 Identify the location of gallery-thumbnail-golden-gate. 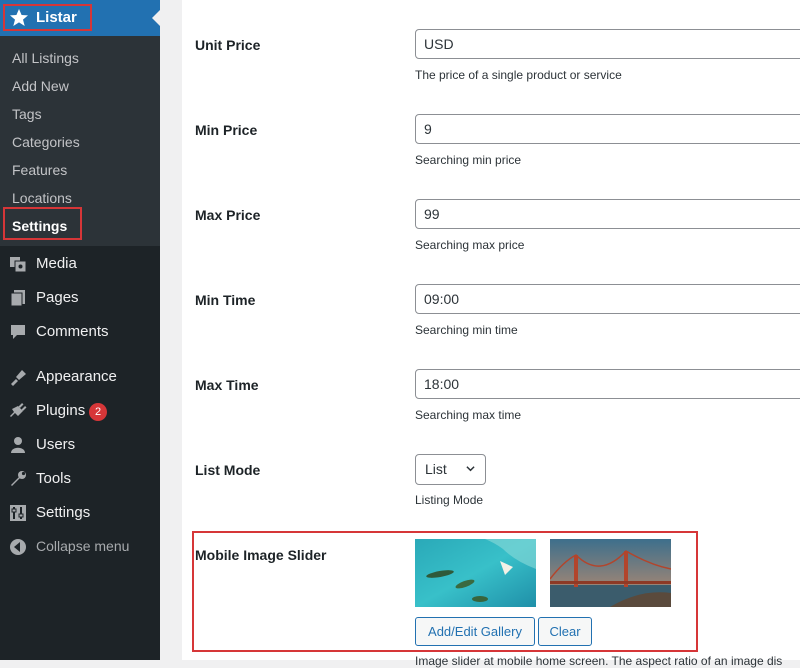
(610, 573).